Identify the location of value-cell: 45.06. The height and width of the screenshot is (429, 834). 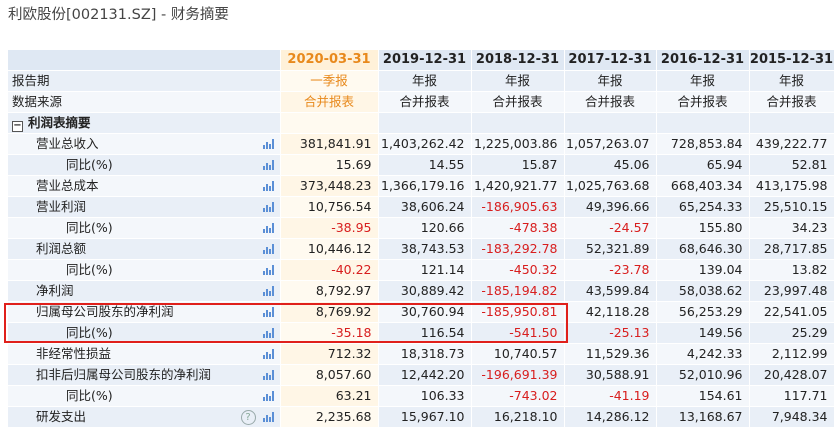
(610, 165).